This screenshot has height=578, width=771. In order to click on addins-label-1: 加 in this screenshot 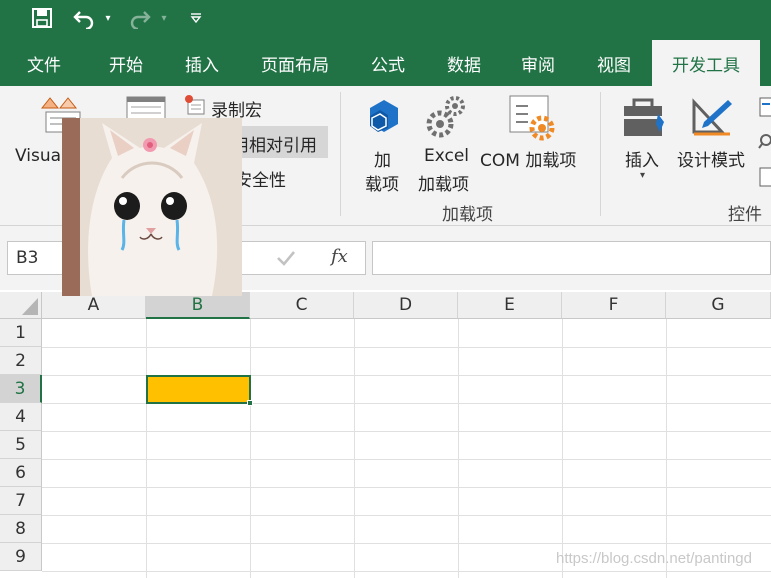, I will do `click(382, 158)`.